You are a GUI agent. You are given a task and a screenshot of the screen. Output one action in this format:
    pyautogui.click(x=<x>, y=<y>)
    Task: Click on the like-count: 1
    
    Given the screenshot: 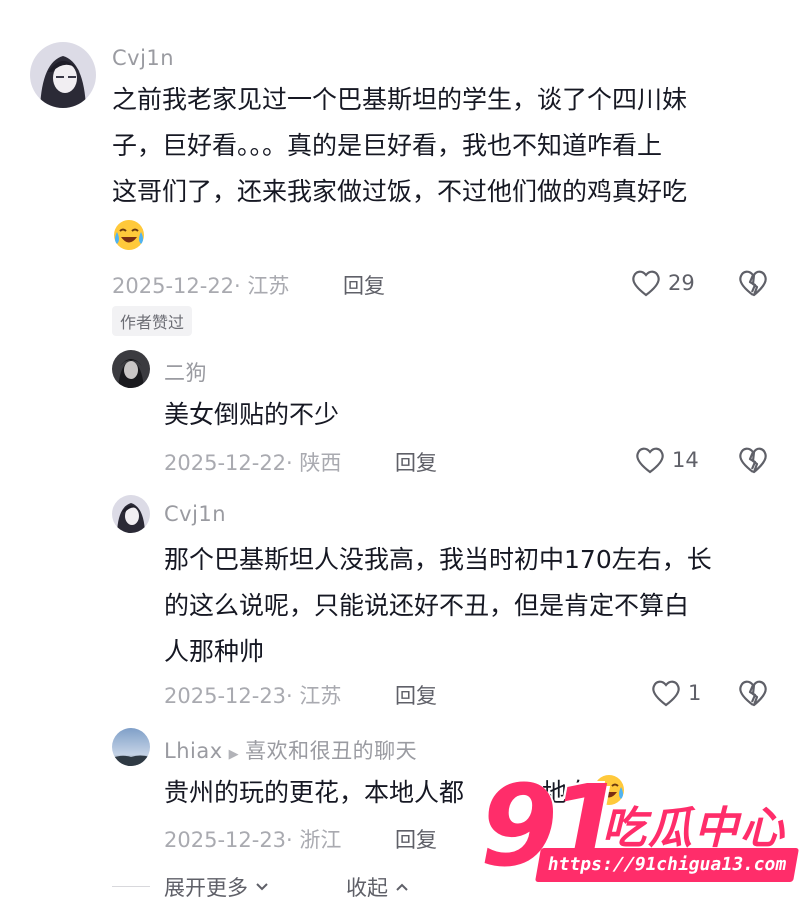 What is the action you would take?
    pyautogui.click(x=695, y=693)
    